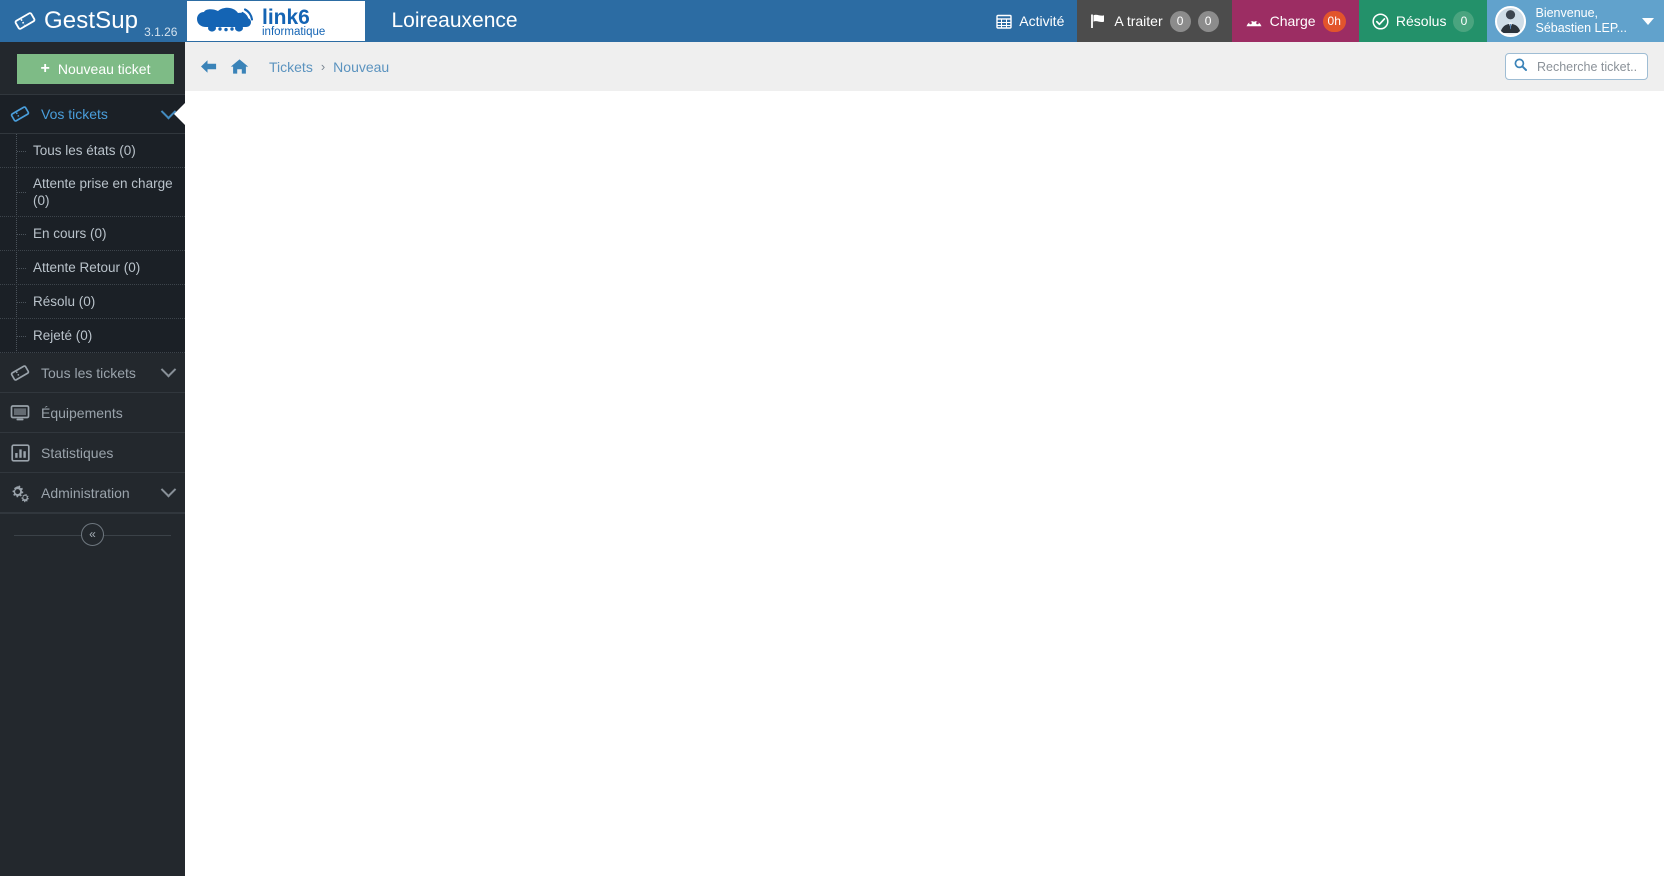 The width and height of the screenshot is (1664, 876). I want to click on search-icon, so click(1520, 67).